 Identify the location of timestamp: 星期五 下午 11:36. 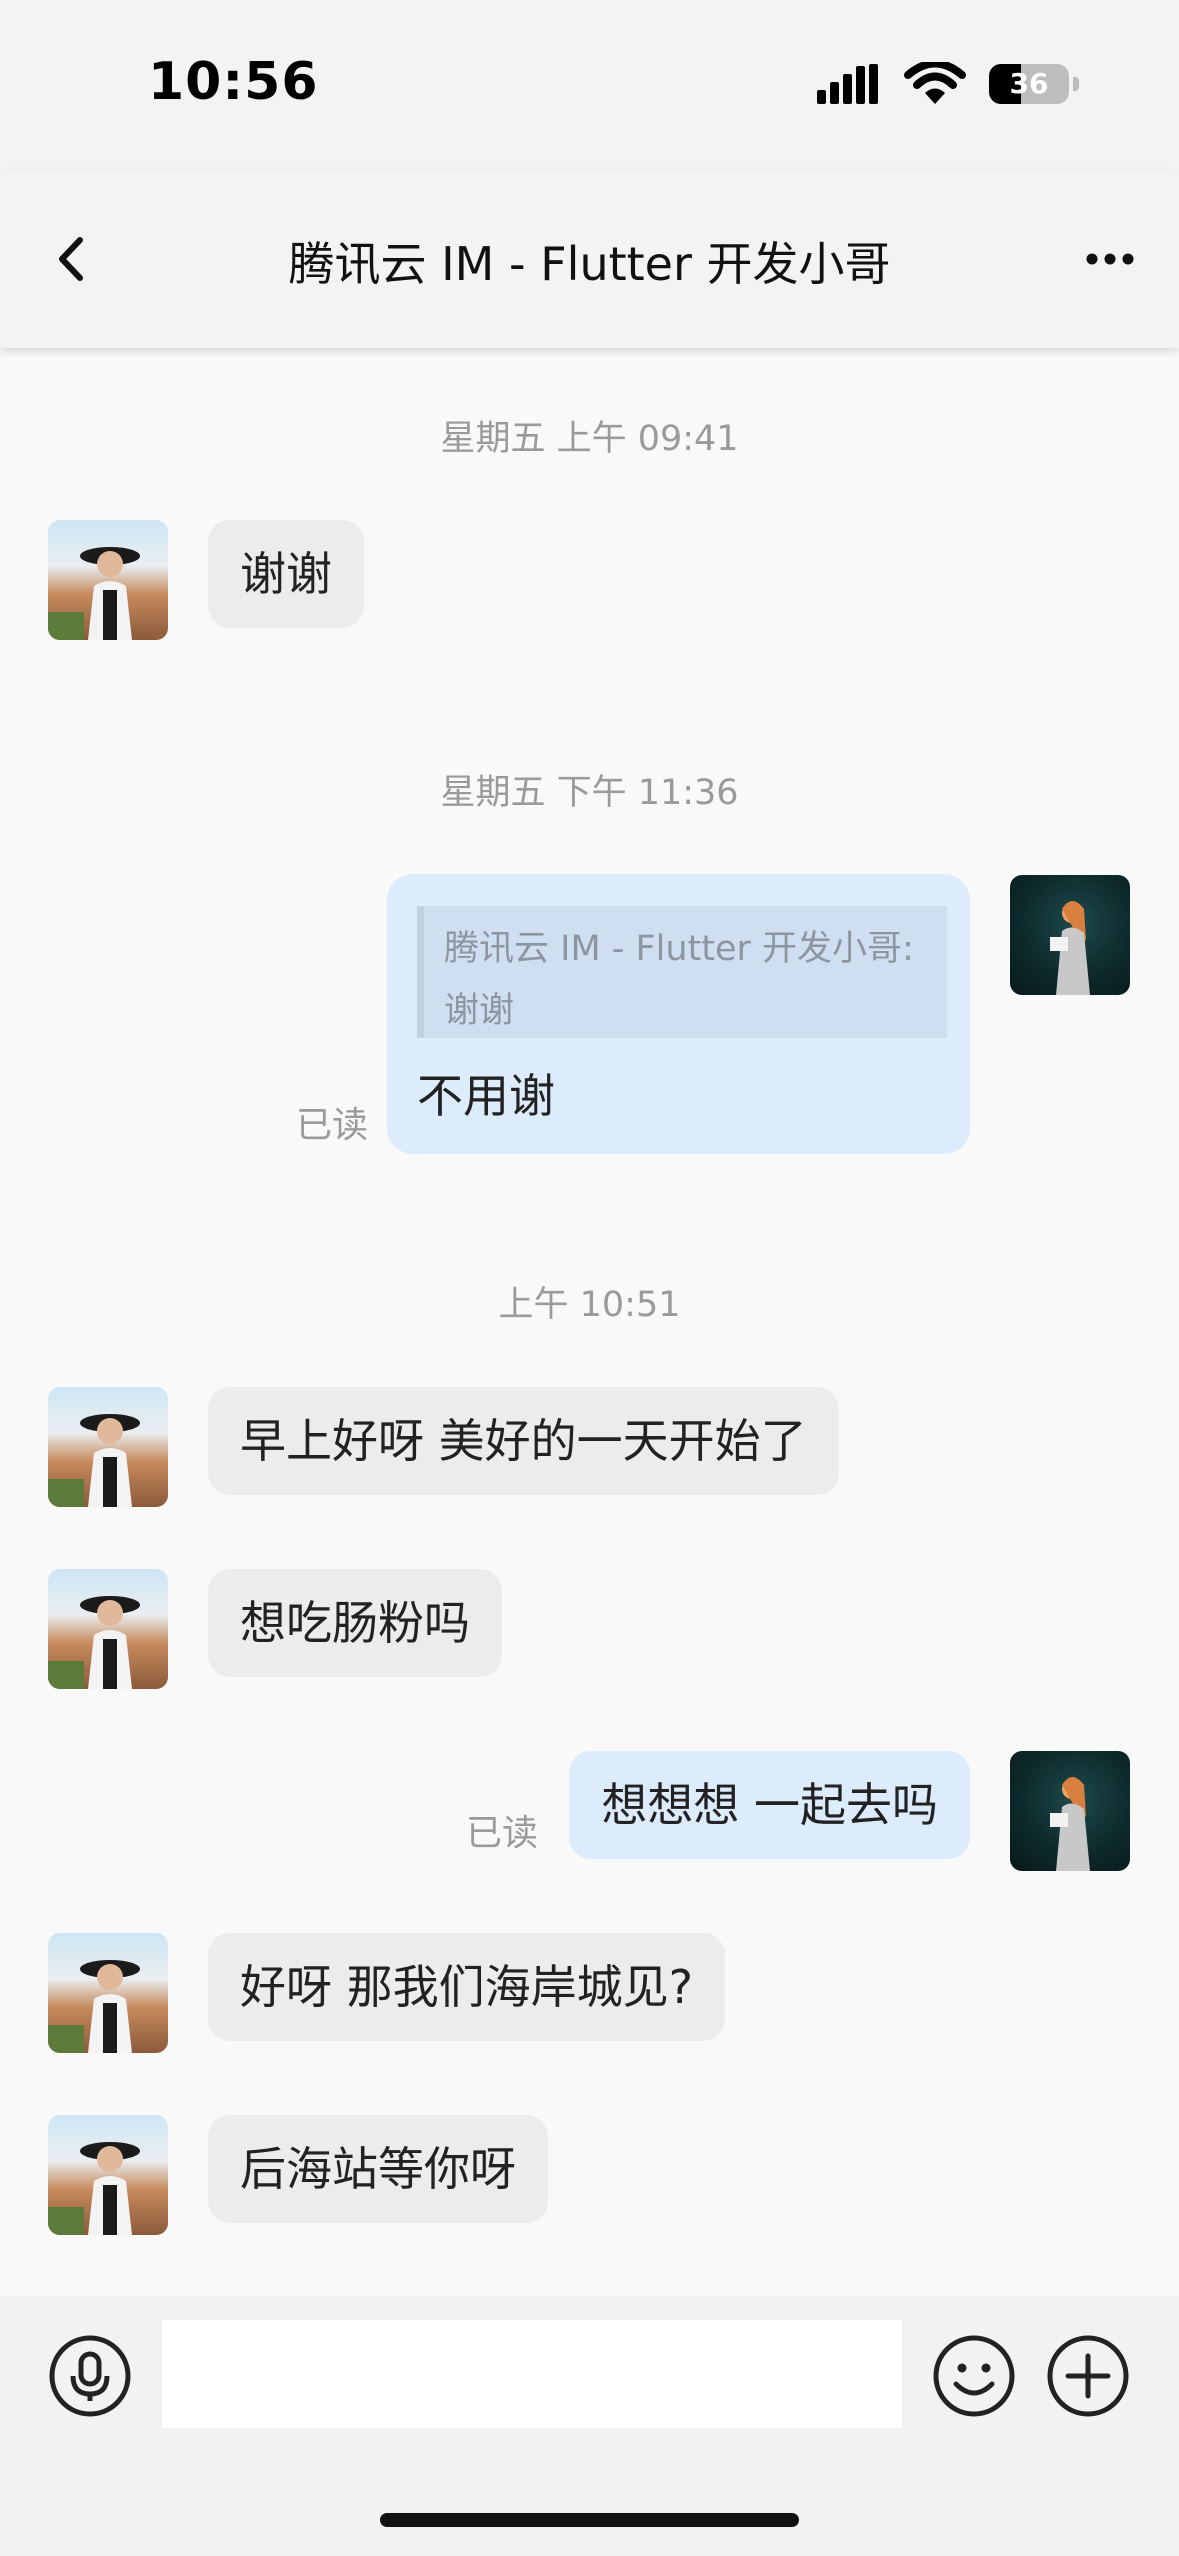
(589, 793).